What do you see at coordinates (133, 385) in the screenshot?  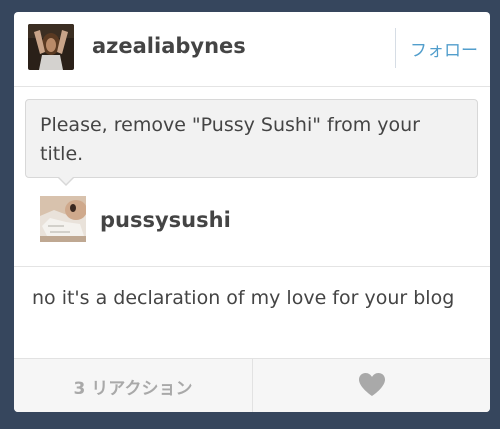 I see `notes-button: 3 リアクション` at bounding box center [133, 385].